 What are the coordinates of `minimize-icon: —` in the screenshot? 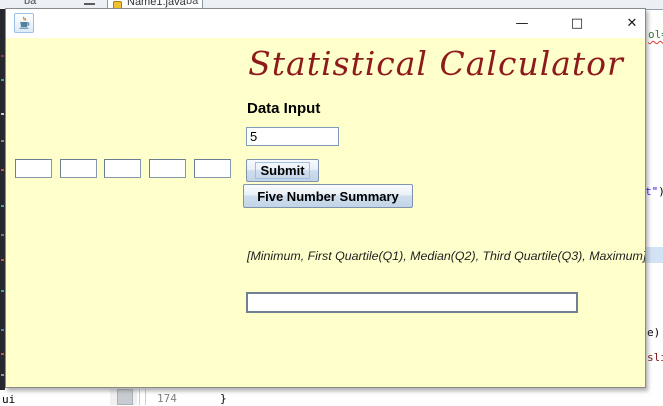 It's located at (522, 23).